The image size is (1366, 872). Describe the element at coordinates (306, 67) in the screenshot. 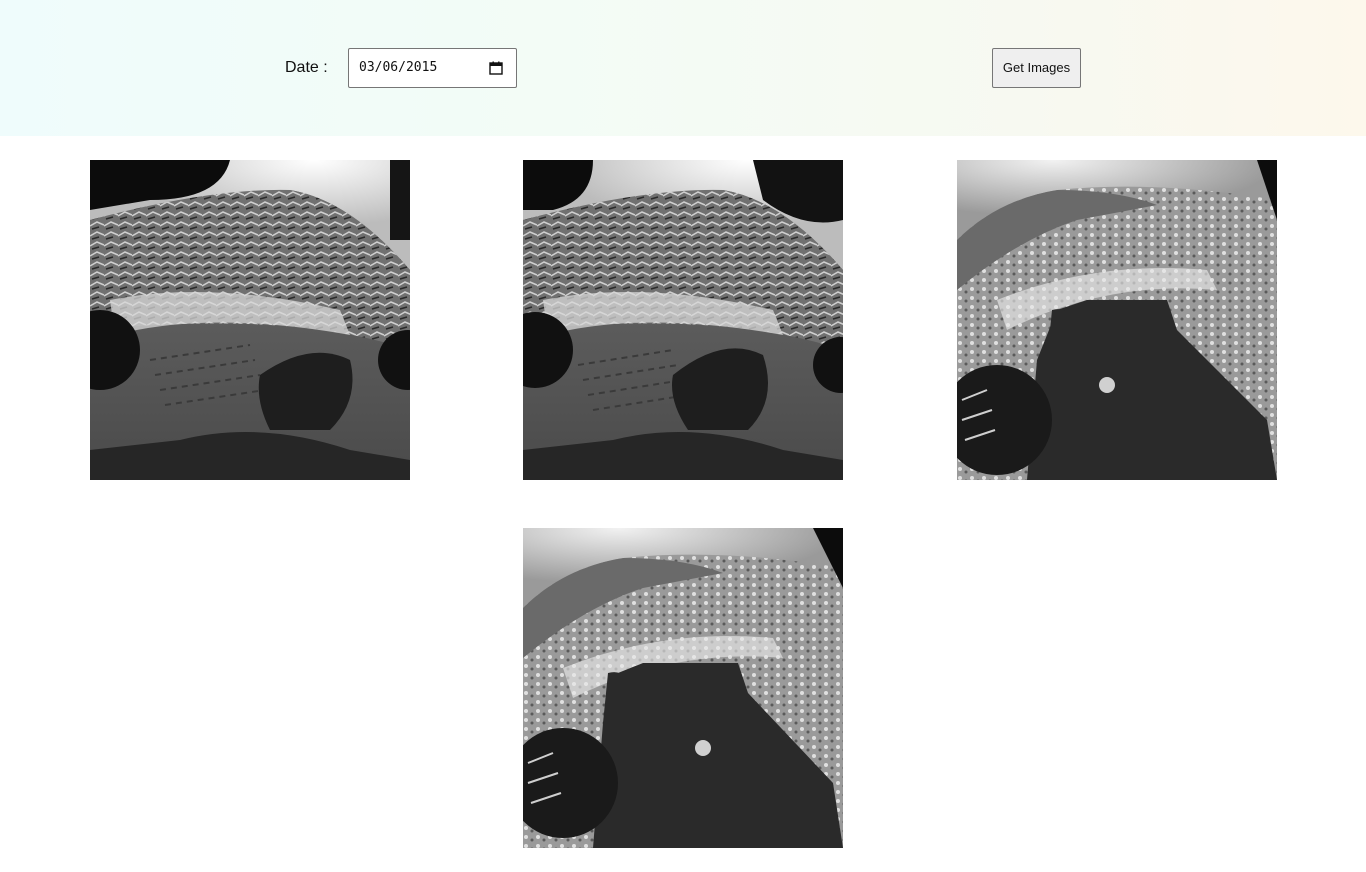

I see `date-label: Date :` at that location.